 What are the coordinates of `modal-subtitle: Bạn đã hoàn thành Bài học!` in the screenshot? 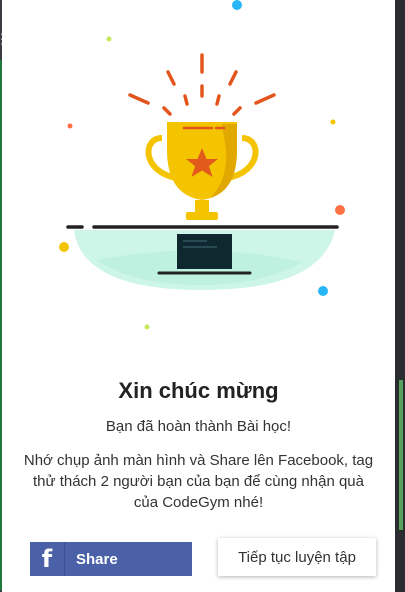 It's located at (198, 426).